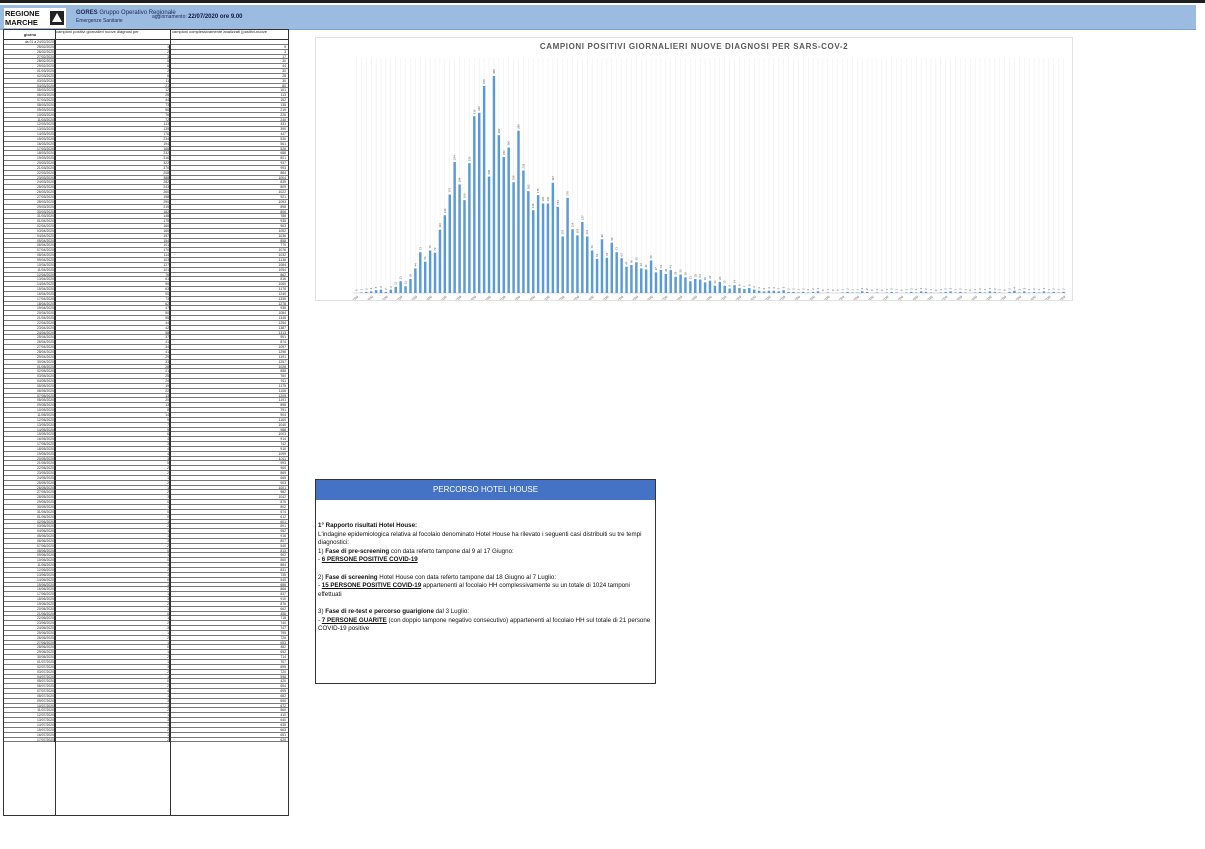  What do you see at coordinates (646, 266) in the screenshot?
I see `data-label: 42` at bounding box center [646, 266].